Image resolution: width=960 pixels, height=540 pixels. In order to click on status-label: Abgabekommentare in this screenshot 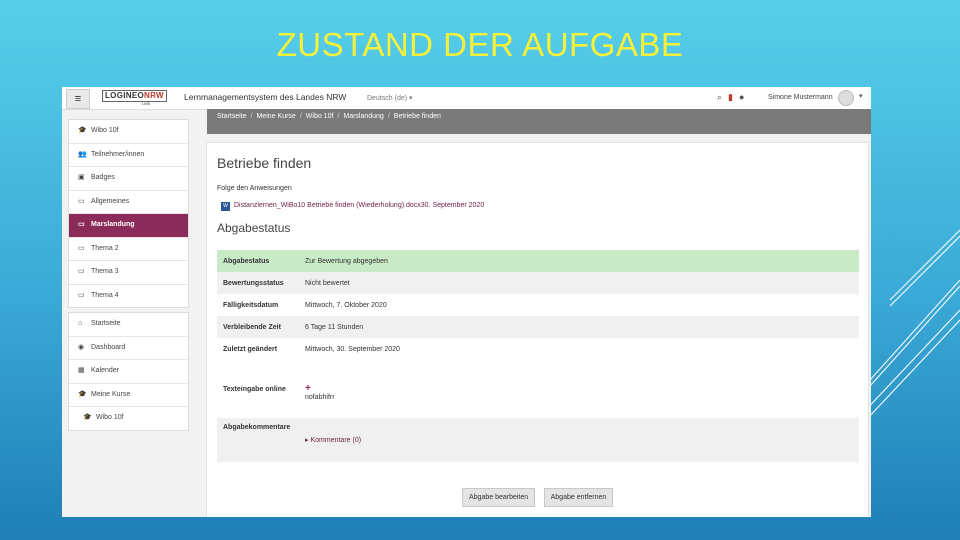, I will do `click(258, 440)`.